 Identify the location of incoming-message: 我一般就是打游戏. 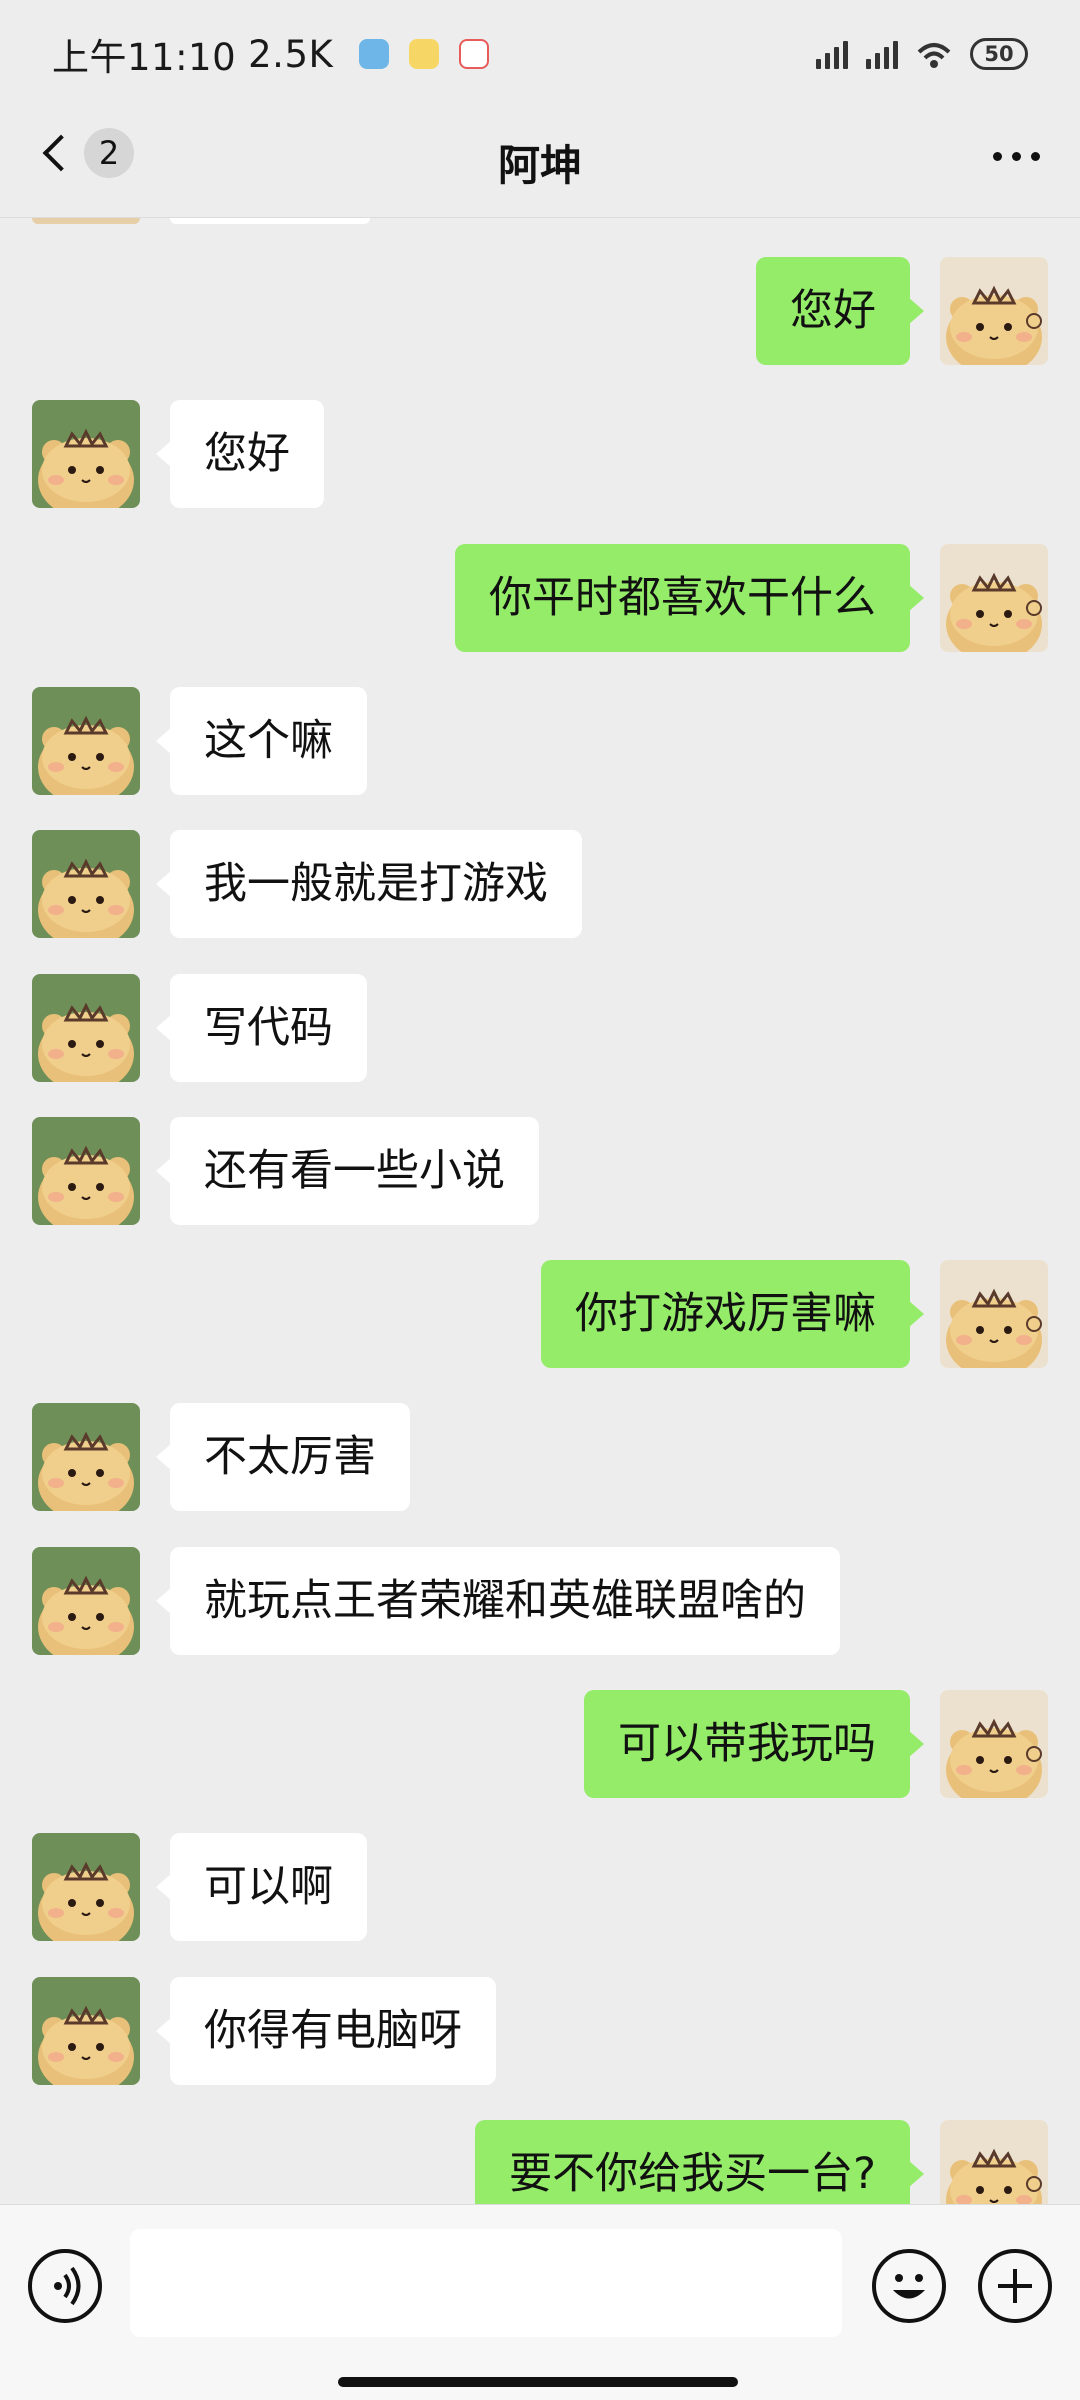
(540, 884).